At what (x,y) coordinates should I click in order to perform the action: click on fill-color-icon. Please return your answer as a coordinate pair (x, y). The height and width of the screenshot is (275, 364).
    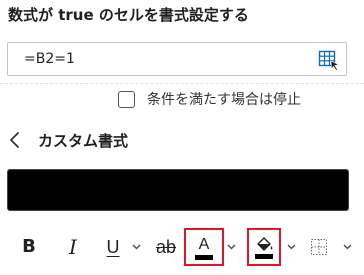
    Looking at the image, I should click on (265, 243).